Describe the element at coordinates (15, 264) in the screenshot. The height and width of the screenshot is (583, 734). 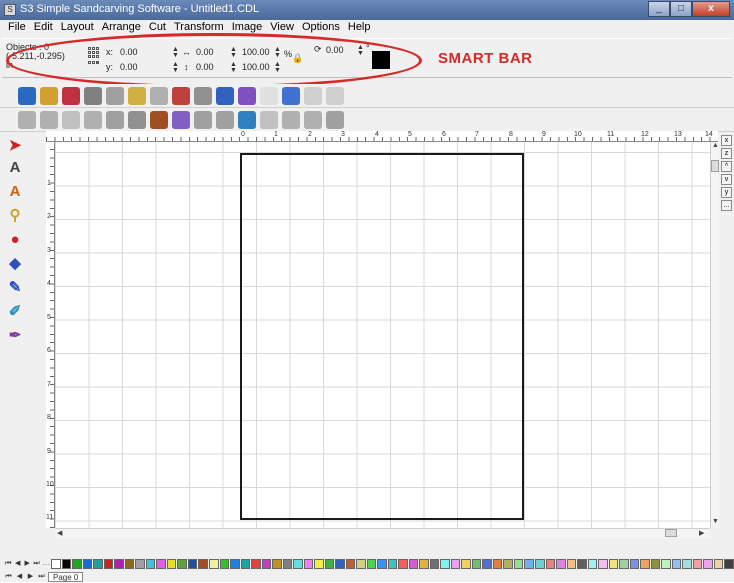
I see `color-tool-icon: ◆` at that location.